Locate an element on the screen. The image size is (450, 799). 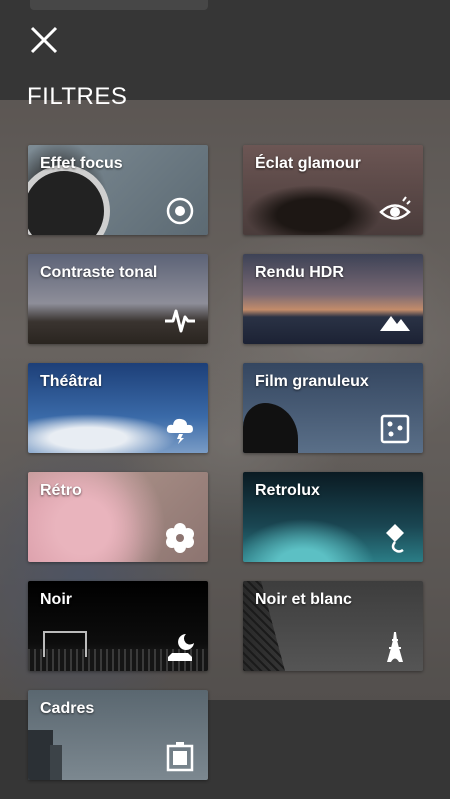
filter-tile-eclat-glamour: Éclat glamour is located at coordinates (333, 190).